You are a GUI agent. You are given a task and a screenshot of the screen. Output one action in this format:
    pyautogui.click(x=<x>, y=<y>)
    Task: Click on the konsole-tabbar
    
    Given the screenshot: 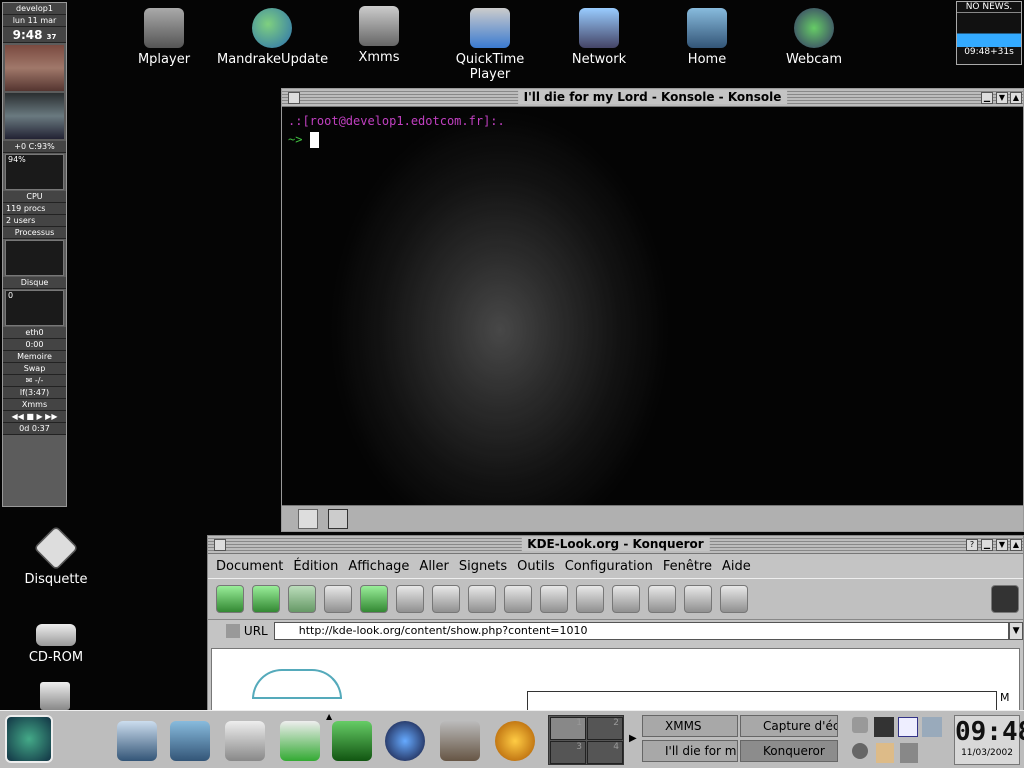 What is the action you would take?
    pyautogui.click(x=652, y=518)
    